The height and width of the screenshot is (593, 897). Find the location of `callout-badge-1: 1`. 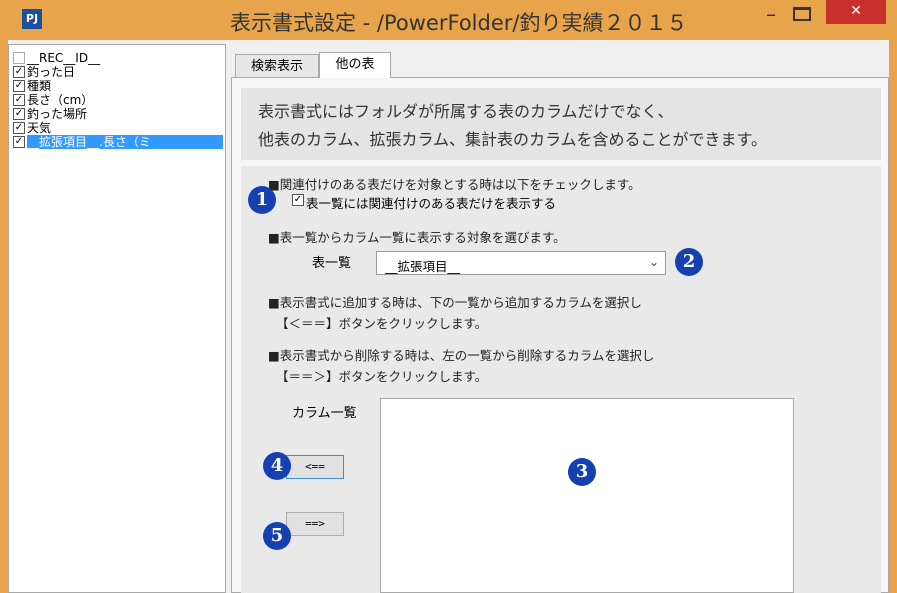

callout-badge-1: 1 is located at coordinates (262, 200).